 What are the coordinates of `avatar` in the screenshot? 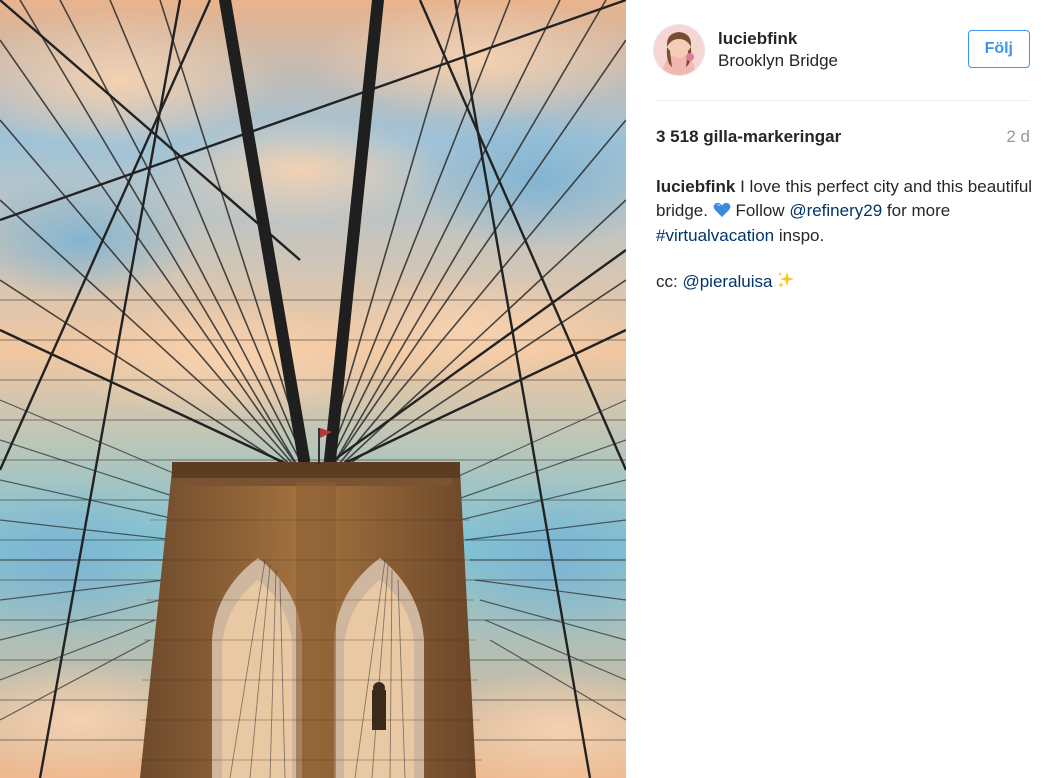 It's located at (679, 50).